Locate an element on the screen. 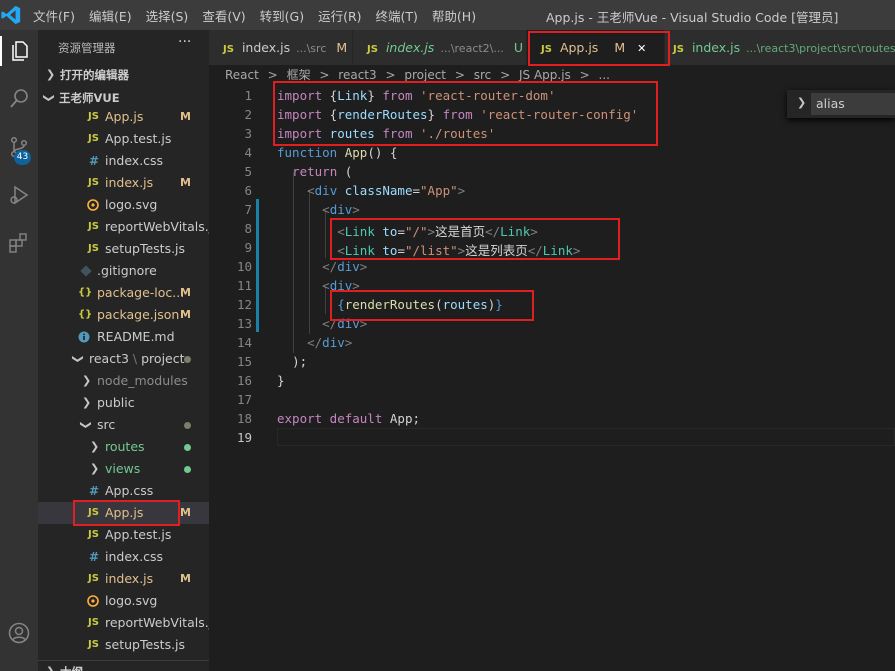 This screenshot has height=671, width=895. json-file-icon: {} is located at coordinates (85, 292).